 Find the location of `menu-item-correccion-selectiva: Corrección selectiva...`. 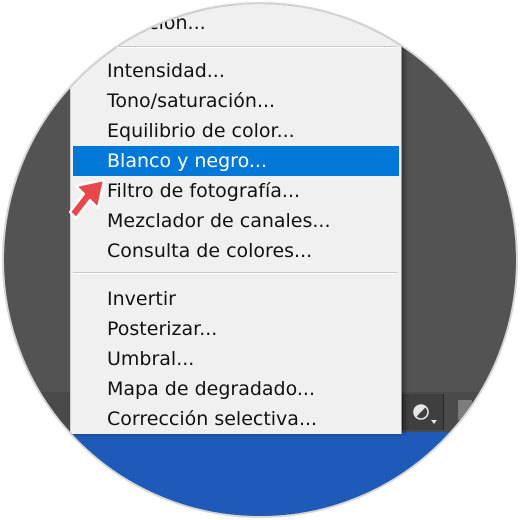

menu-item-correccion-selectiva: Corrección selectiva... is located at coordinates (236, 419).